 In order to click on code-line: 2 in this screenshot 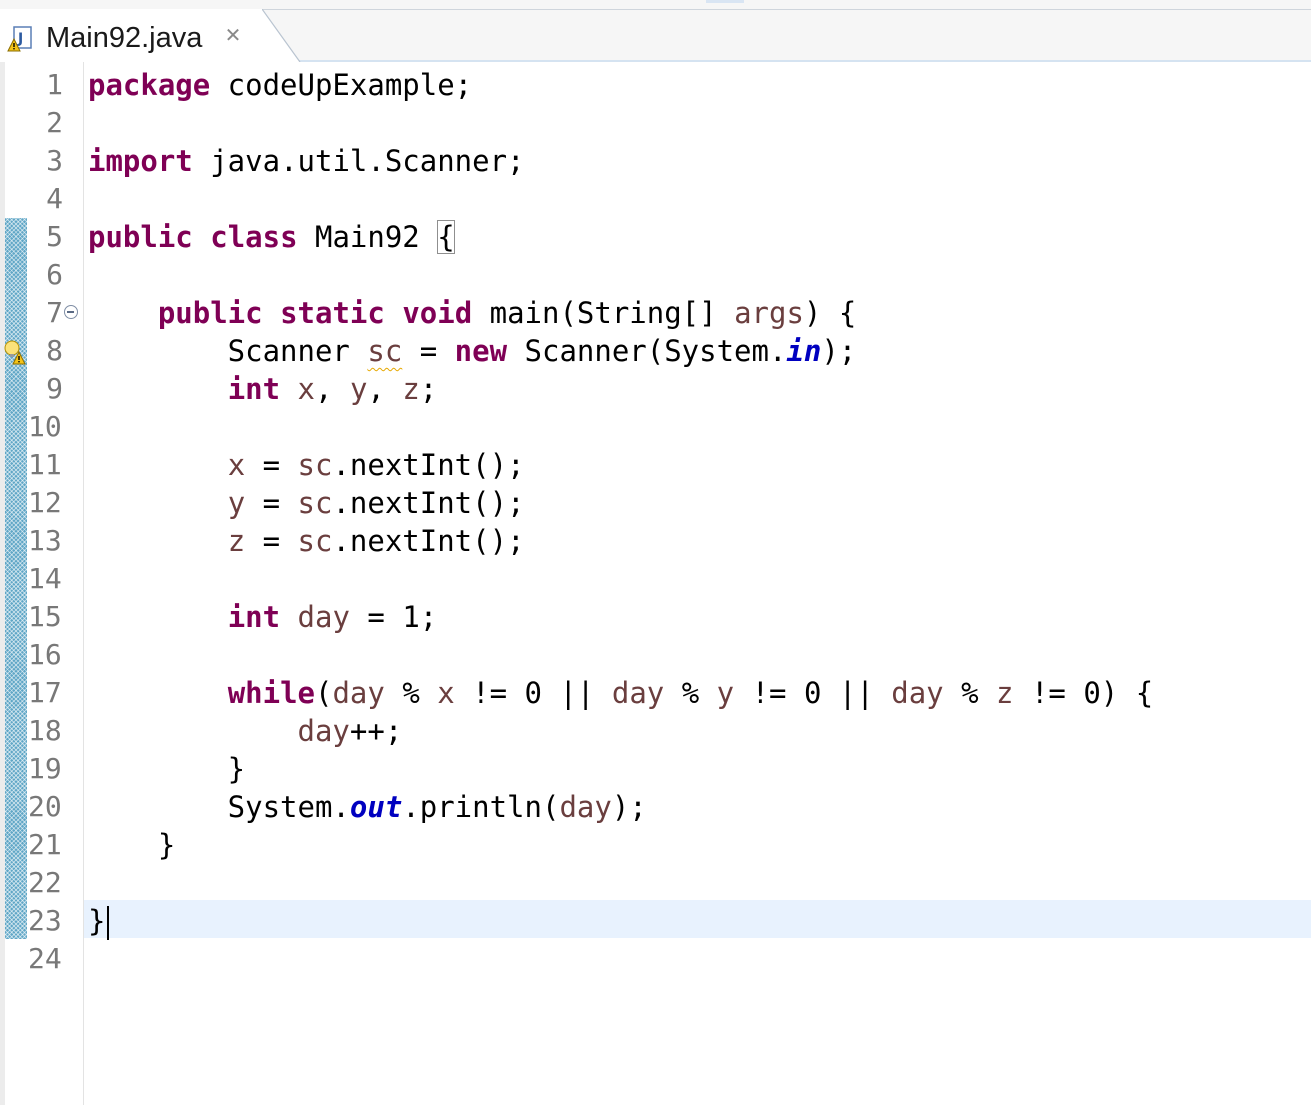, I will do `click(655, 123)`.